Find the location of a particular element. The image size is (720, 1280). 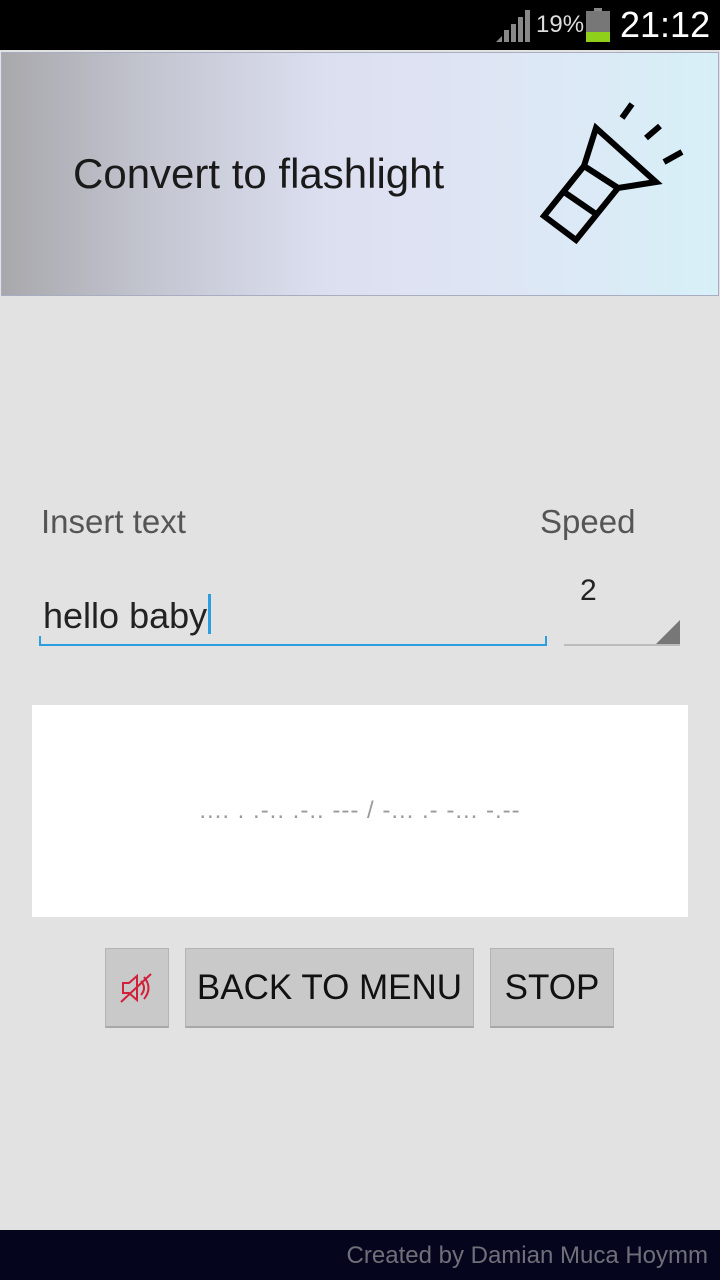

sound-off-icon is located at coordinates (136, 987).